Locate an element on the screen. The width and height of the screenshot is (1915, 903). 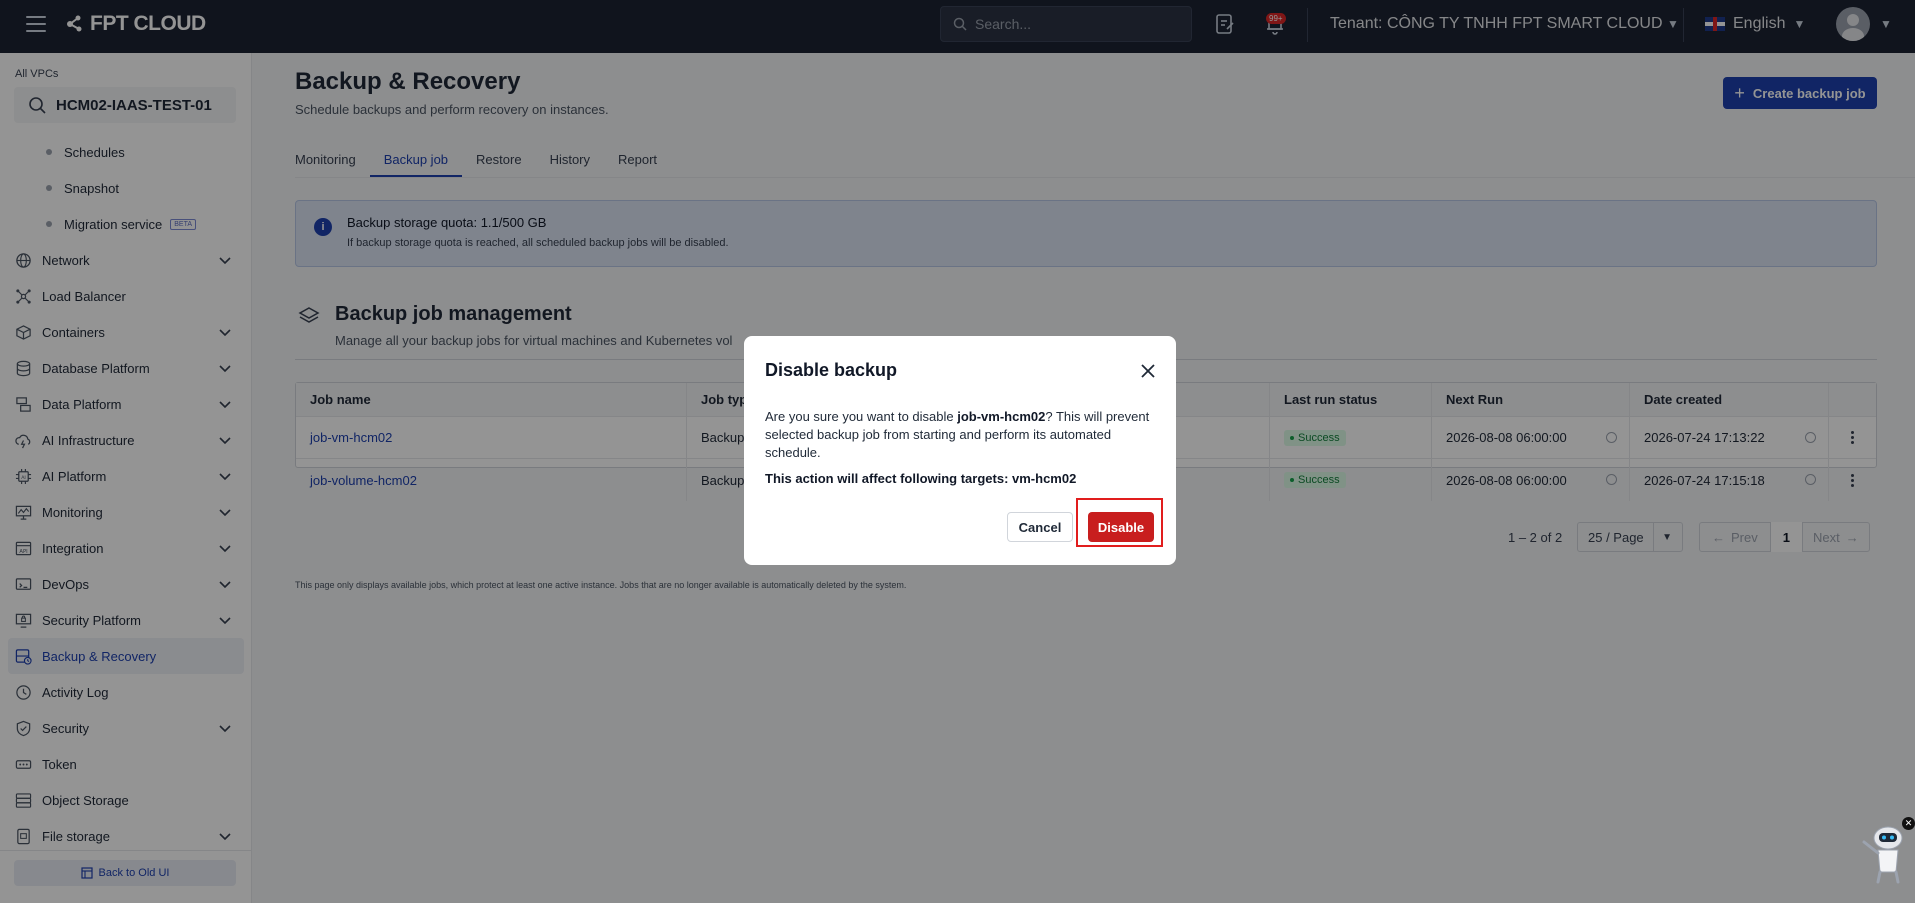
dialog-message-pre: Are you sure you want to disable is located at coordinates (861, 416).